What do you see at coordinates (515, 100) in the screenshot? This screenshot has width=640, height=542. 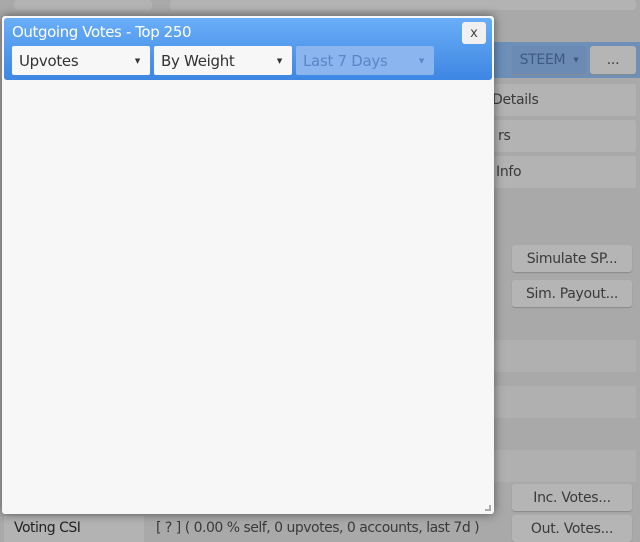 I see `row-label: Details` at bounding box center [515, 100].